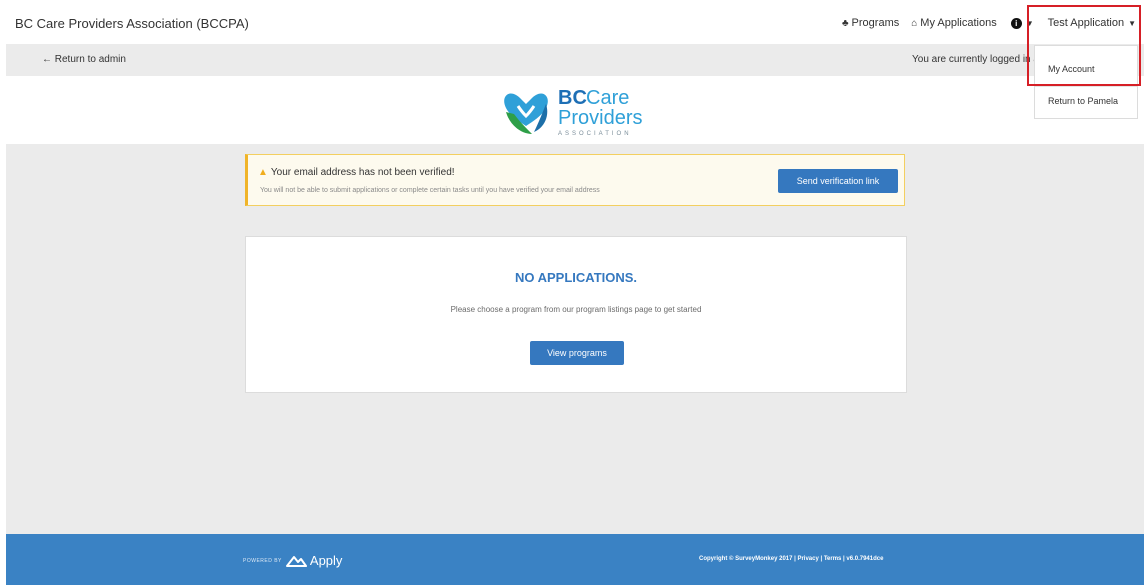 The width and height of the screenshot is (1144, 585). Describe the element at coordinates (263, 172) in the screenshot. I see `warning-icon: ▲` at that location.